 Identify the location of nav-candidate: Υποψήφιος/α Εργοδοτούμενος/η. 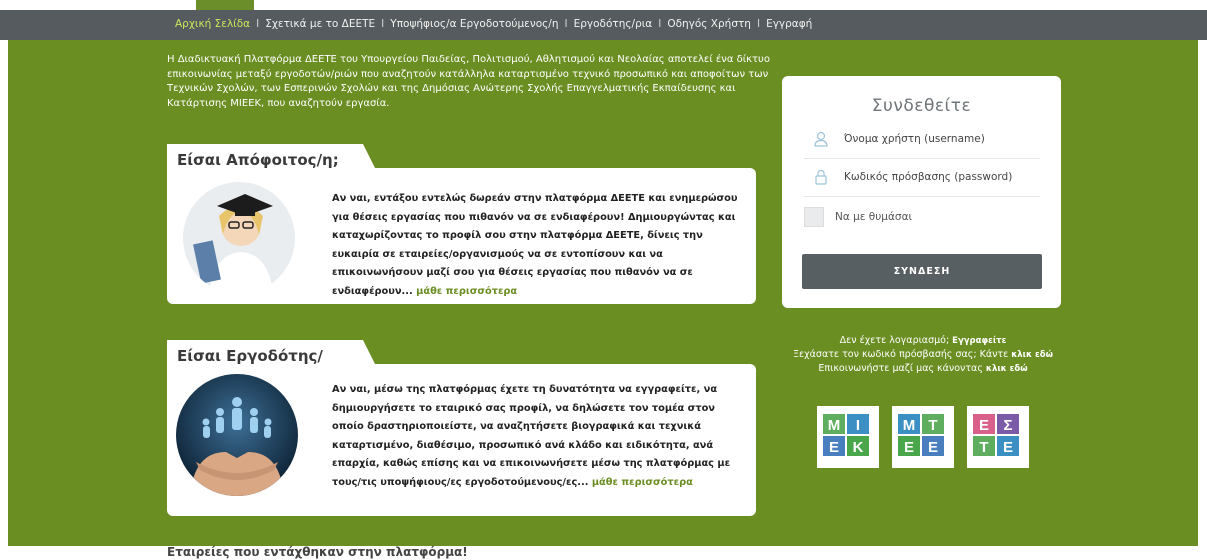
(474, 24).